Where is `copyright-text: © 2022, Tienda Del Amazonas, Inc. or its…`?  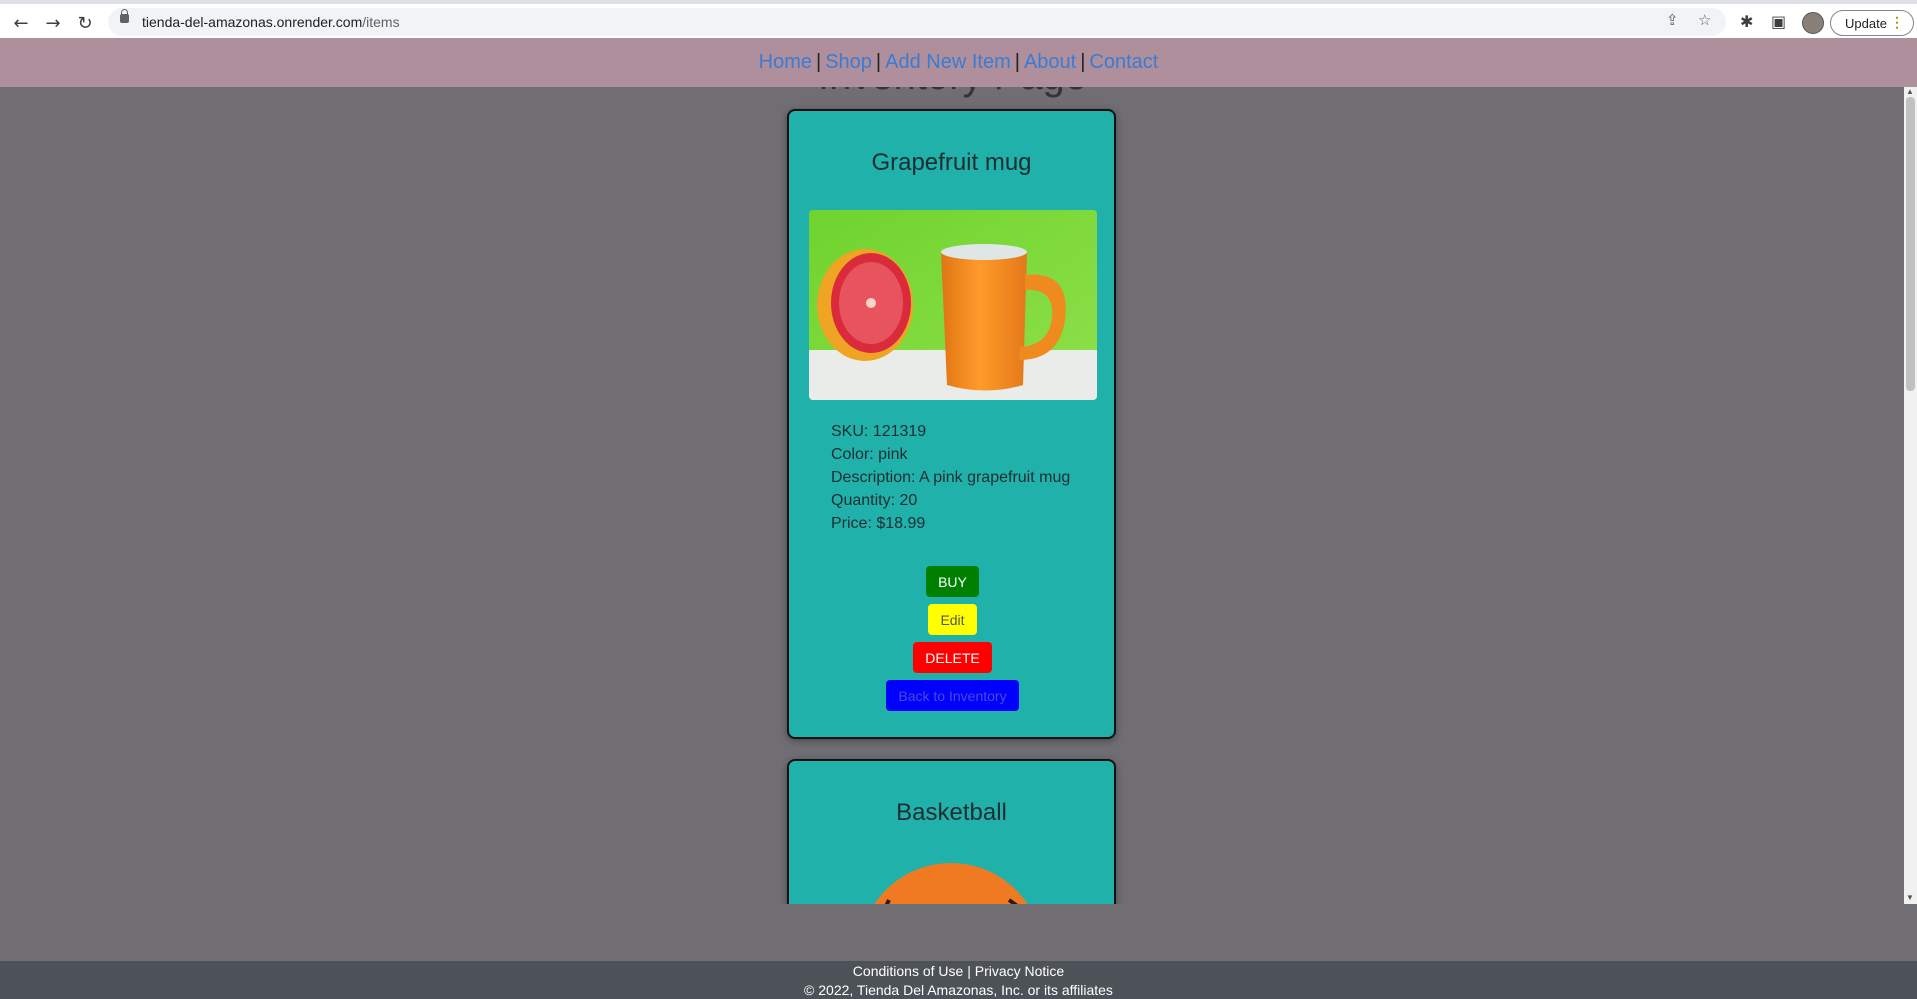
copyright-text: © 2022, Tienda Del Amazonas, Inc. or its… is located at coordinates (958, 990).